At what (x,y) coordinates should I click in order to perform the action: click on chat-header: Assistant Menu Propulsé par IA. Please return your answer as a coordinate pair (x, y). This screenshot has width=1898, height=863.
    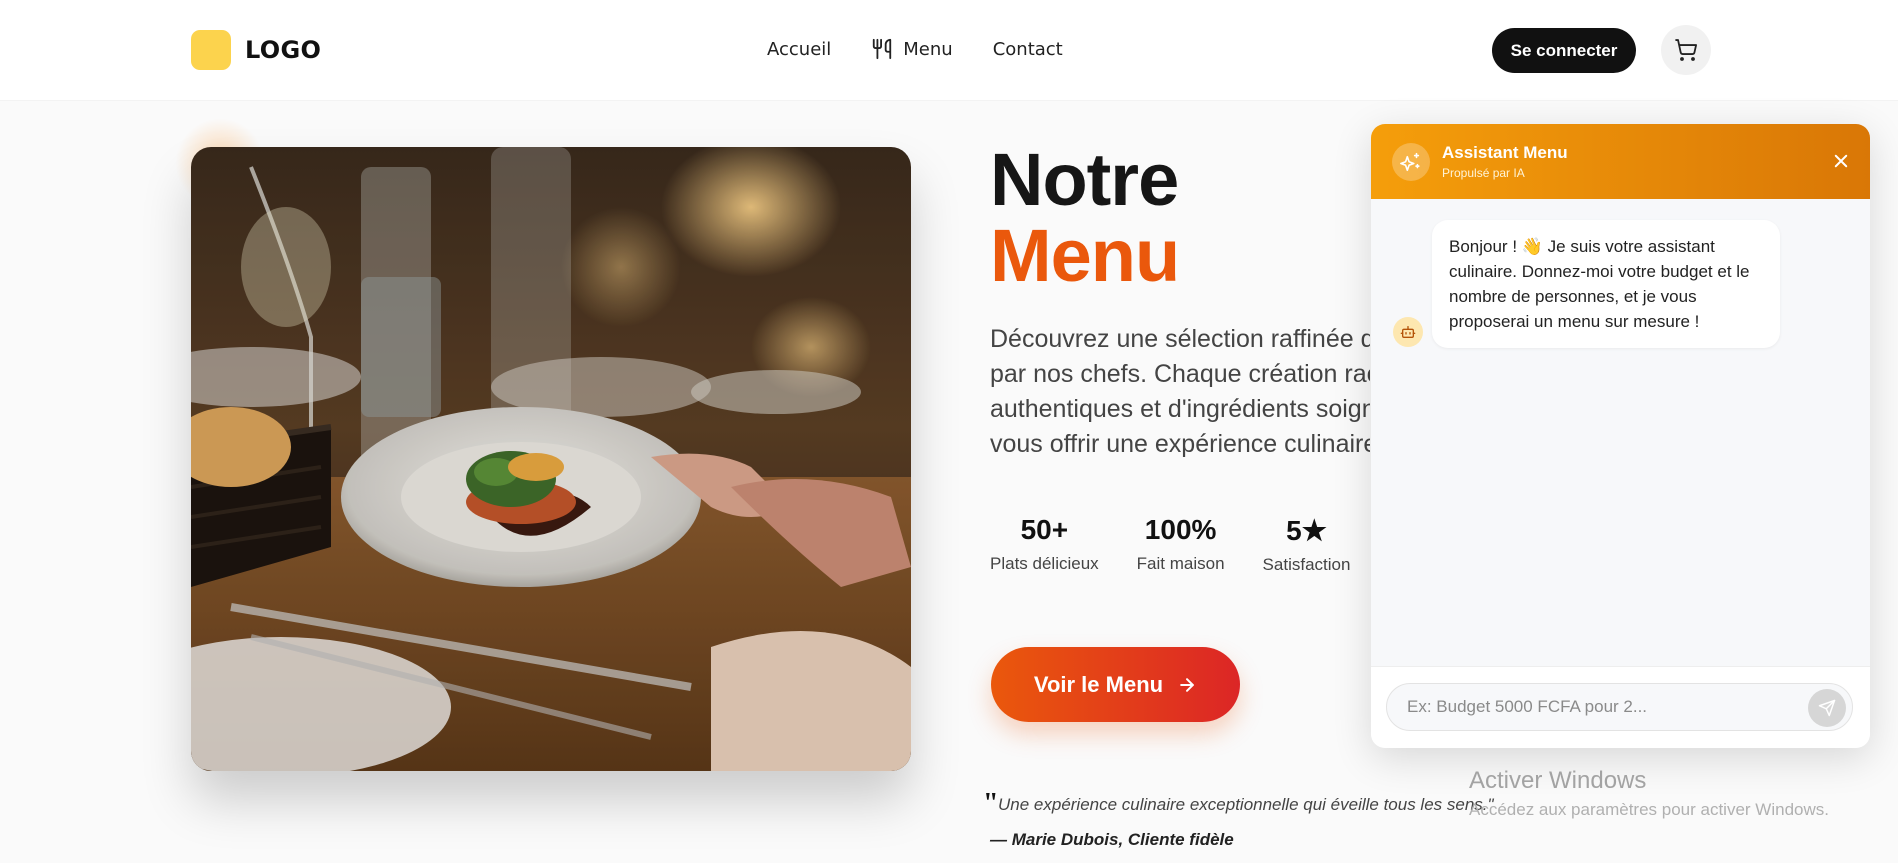
    Looking at the image, I should click on (1620, 161).